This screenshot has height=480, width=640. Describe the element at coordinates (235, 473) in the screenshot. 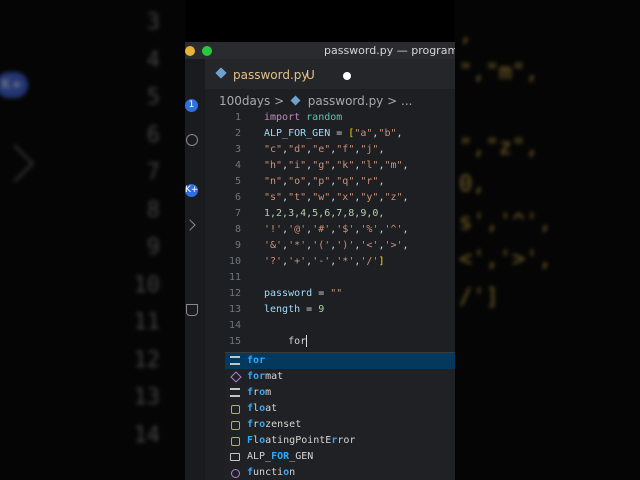

I see `function-icon` at that location.